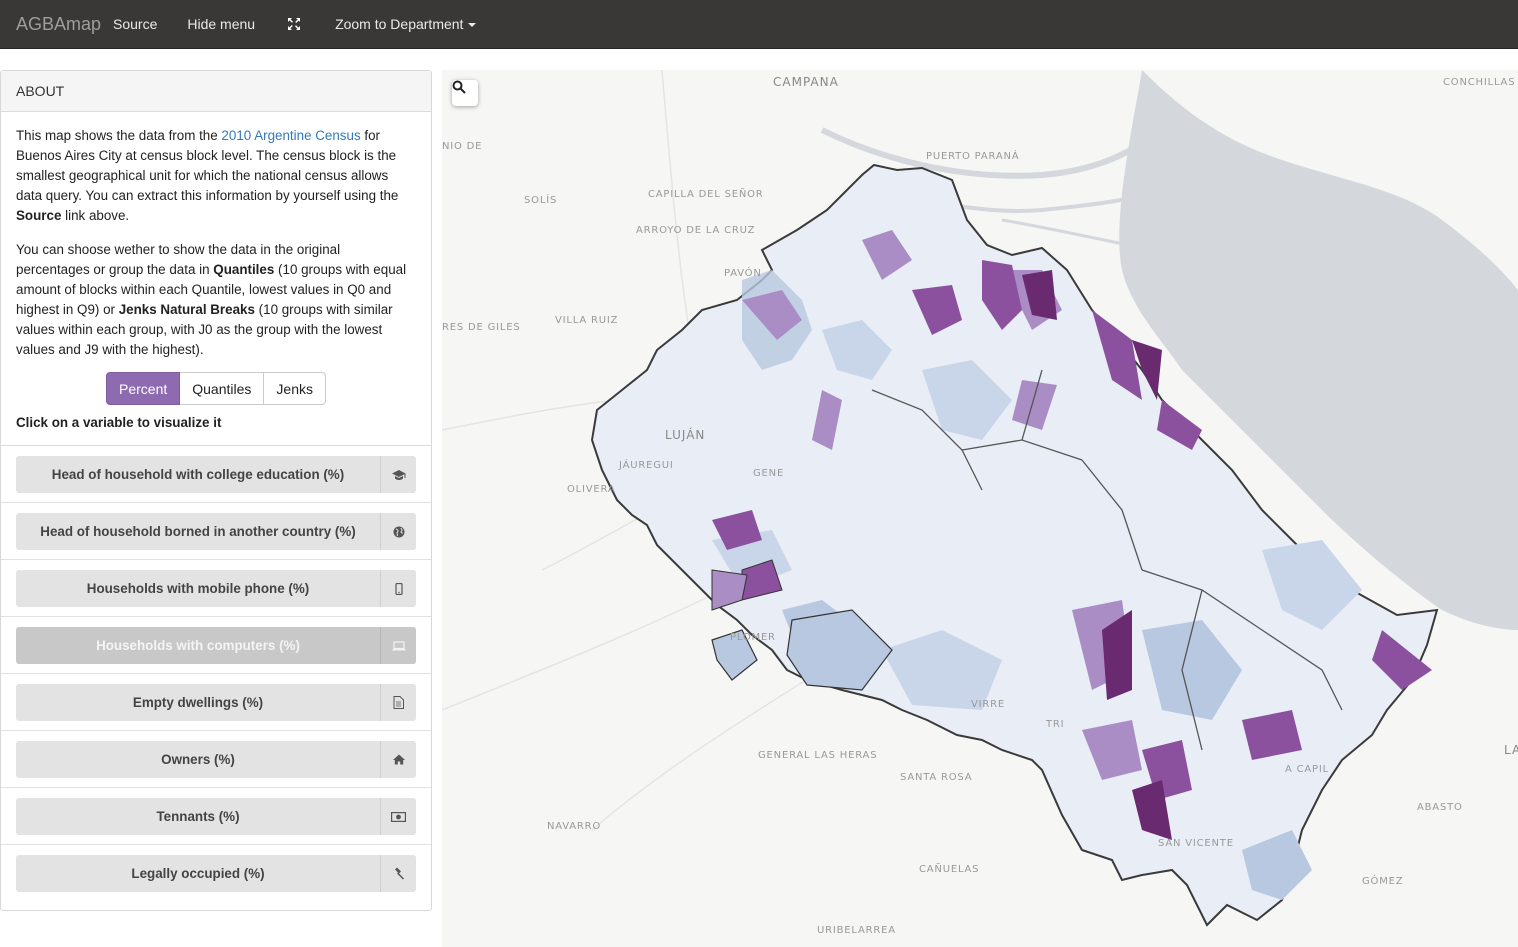  What do you see at coordinates (295, 388) in the screenshot?
I see `mode-jenks-button: Jenks` at bounding box center [295, 388].